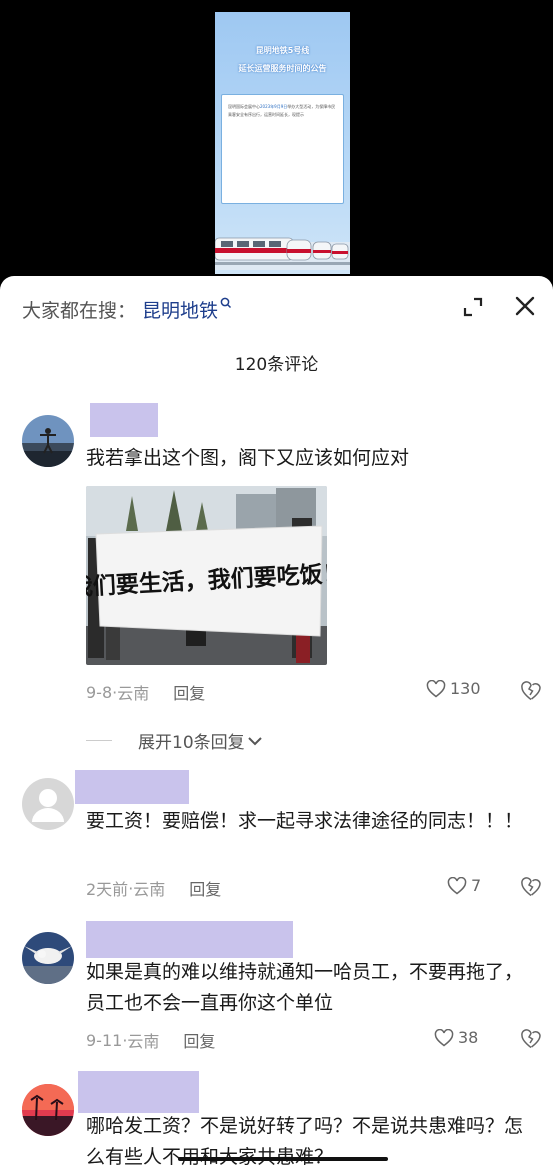  I want to click on search-suggestion: 大家都在搜： 昆明地铁, so click(127, 309).